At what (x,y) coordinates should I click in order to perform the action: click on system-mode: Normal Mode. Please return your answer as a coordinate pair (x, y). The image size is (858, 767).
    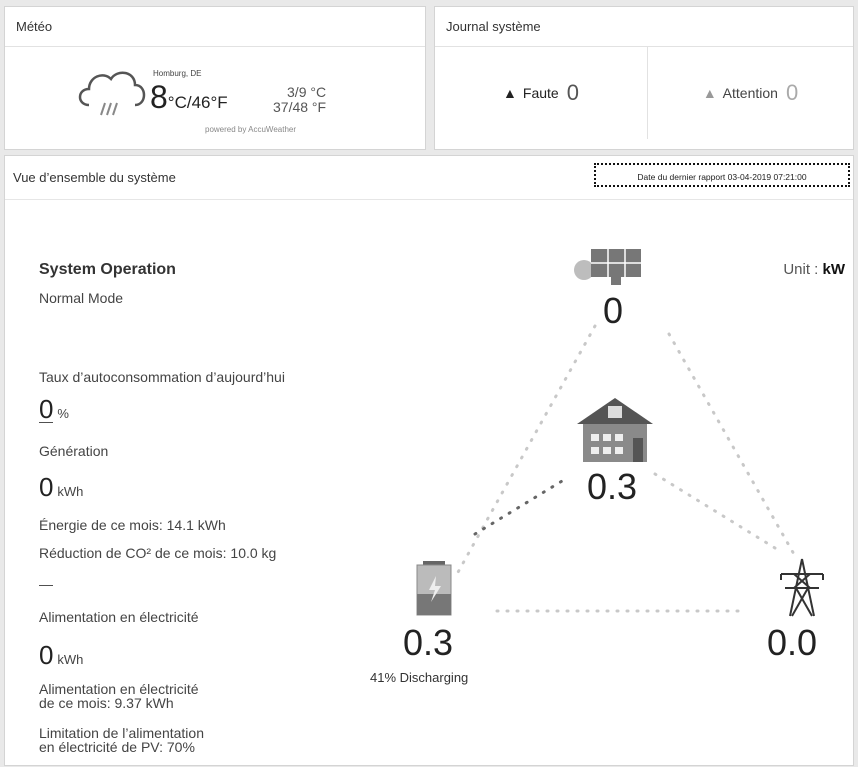
    Looking at the image, I should click on (81, 298).